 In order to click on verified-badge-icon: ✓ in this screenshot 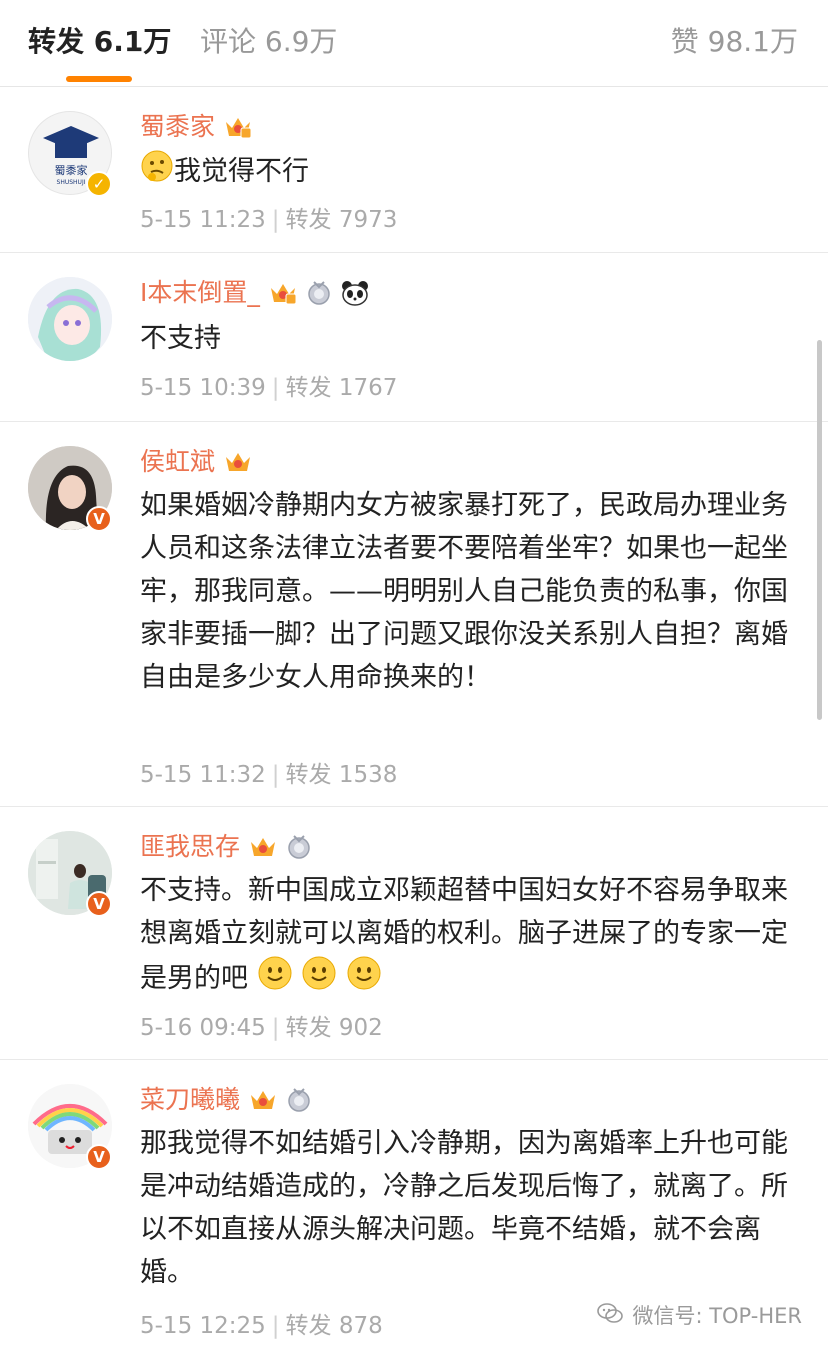, I will do `click(99, 184)`.